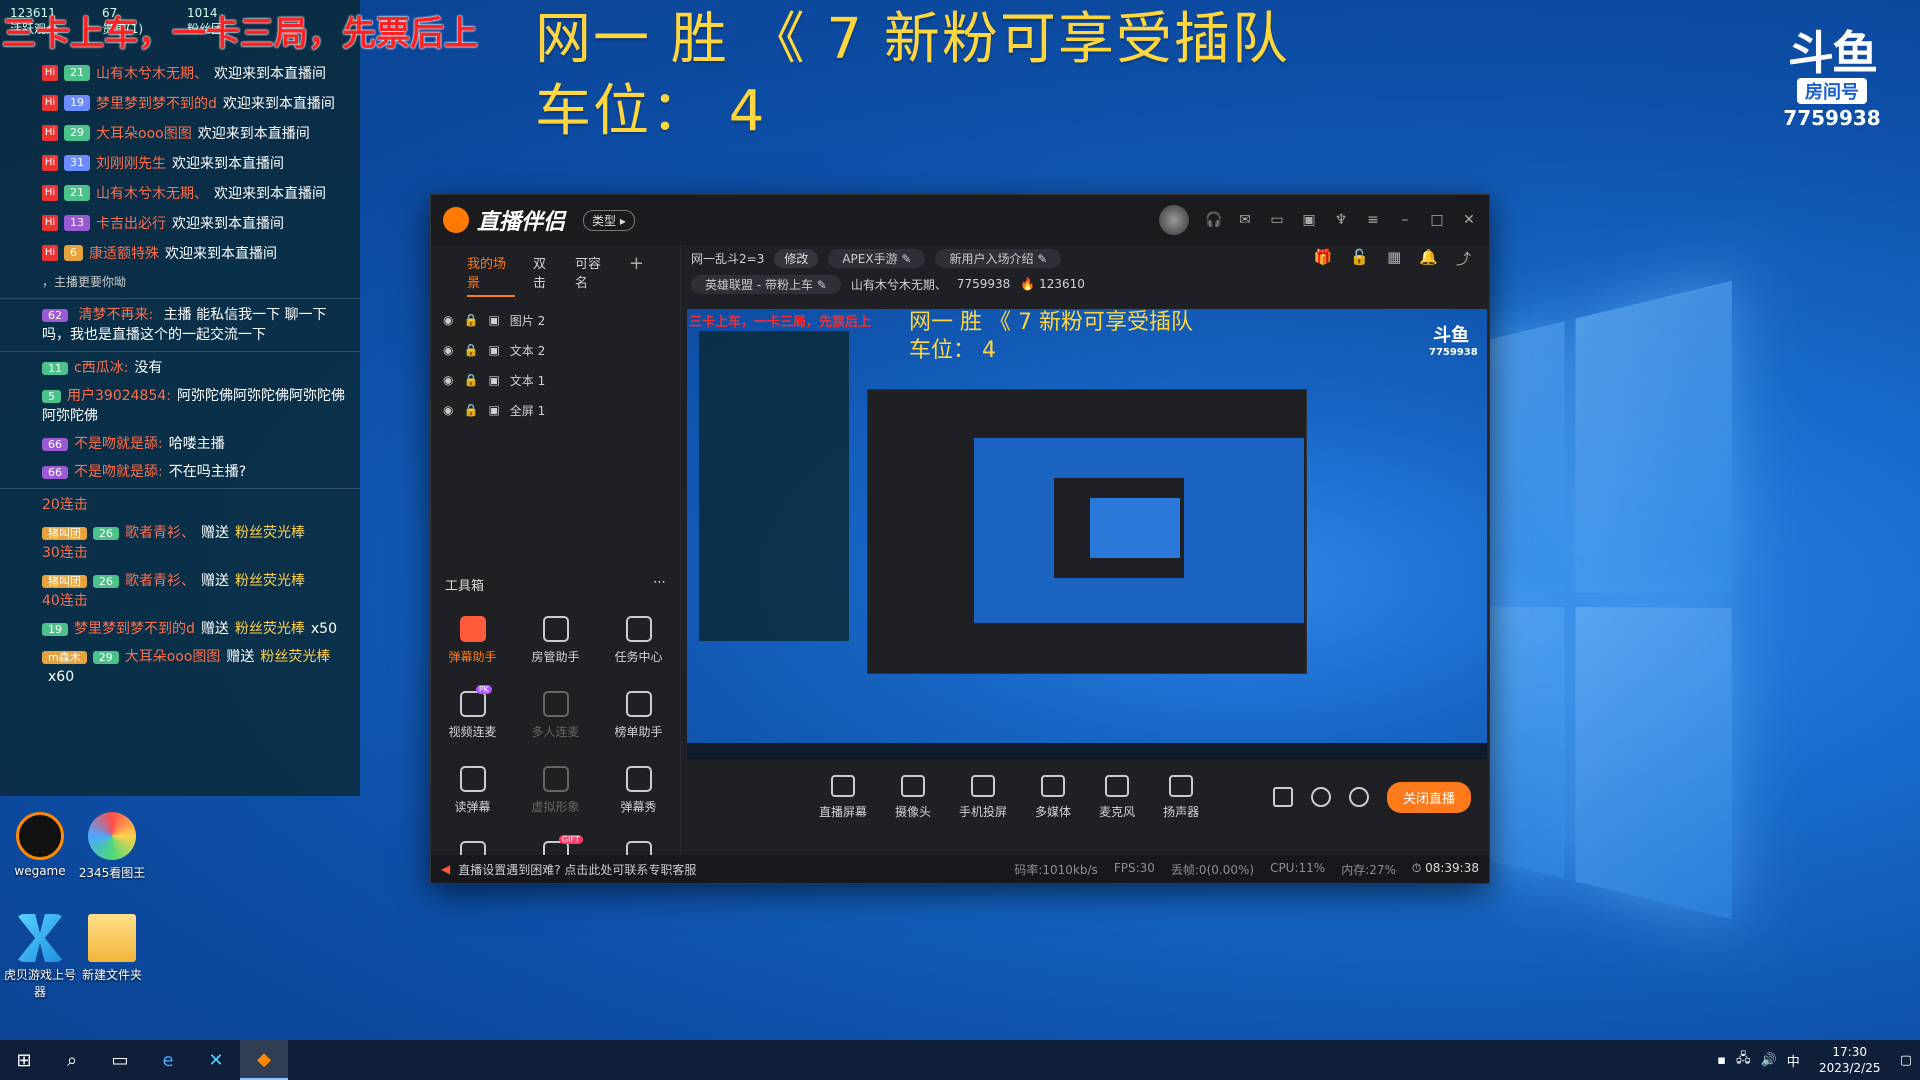 The width and height of the screenshot is (1920, 1080). I want to click on edge-icon: e, so click(168, 1060).